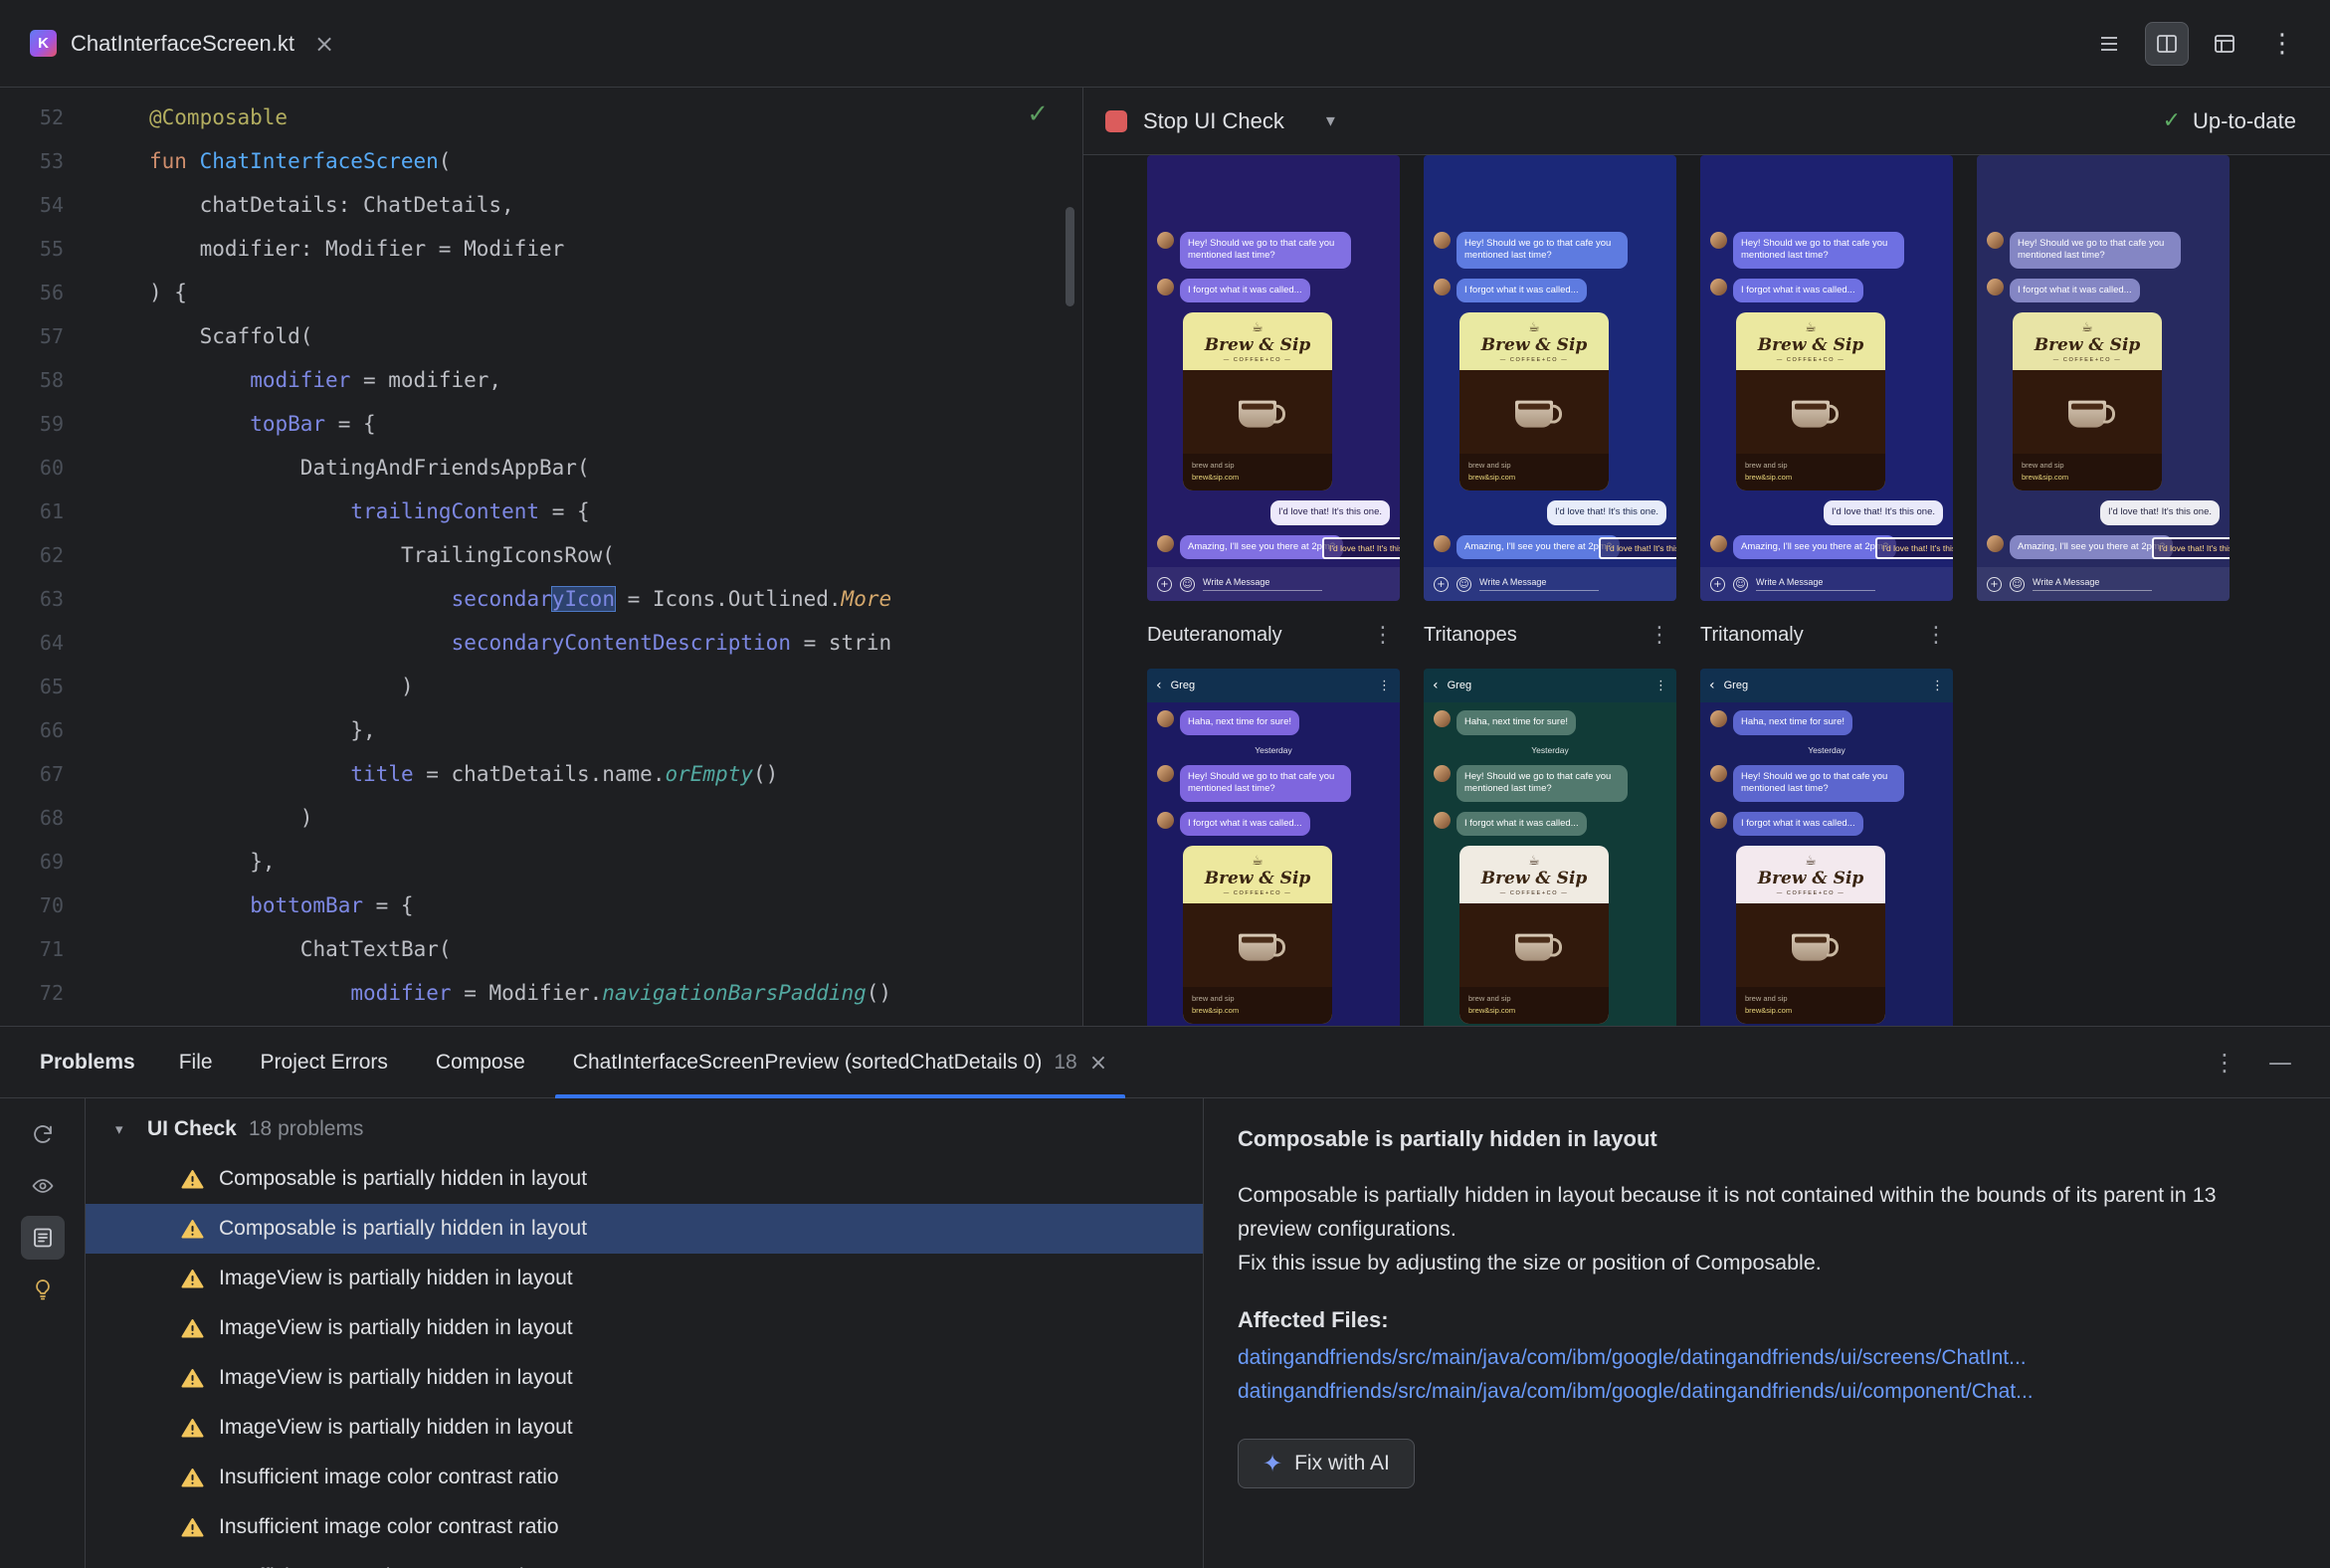 The image size is (2330, 1568). I want to click on tool-window-title: Problems, so click(88, 1063).